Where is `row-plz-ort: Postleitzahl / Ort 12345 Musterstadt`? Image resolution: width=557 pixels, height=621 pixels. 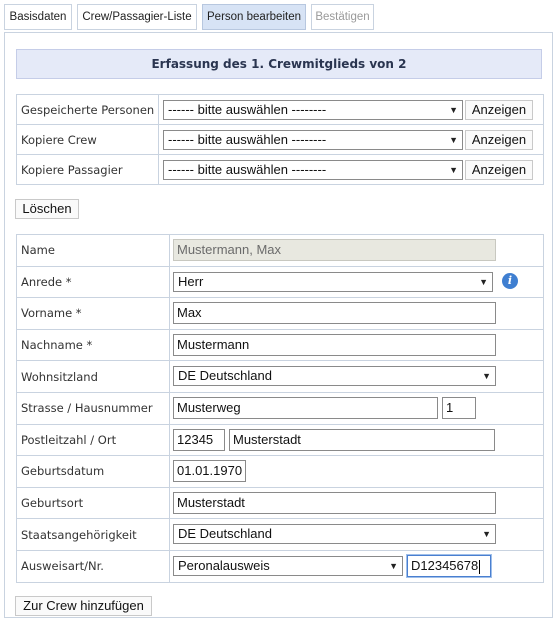 row-plz-ort: Postleitzahl / Ort 12345 Musterstadt is located at coordinates (280, 440).